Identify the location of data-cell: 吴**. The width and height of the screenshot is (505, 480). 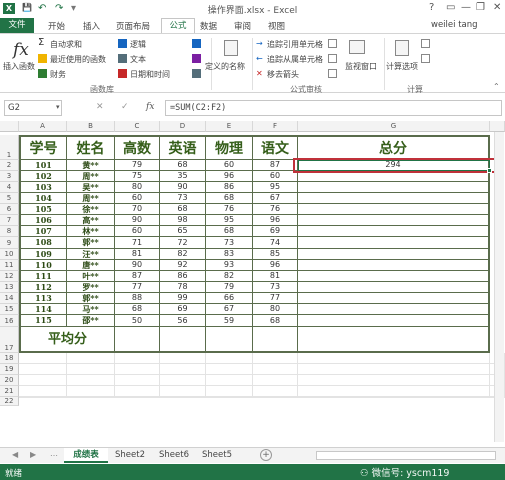
(91, 187).